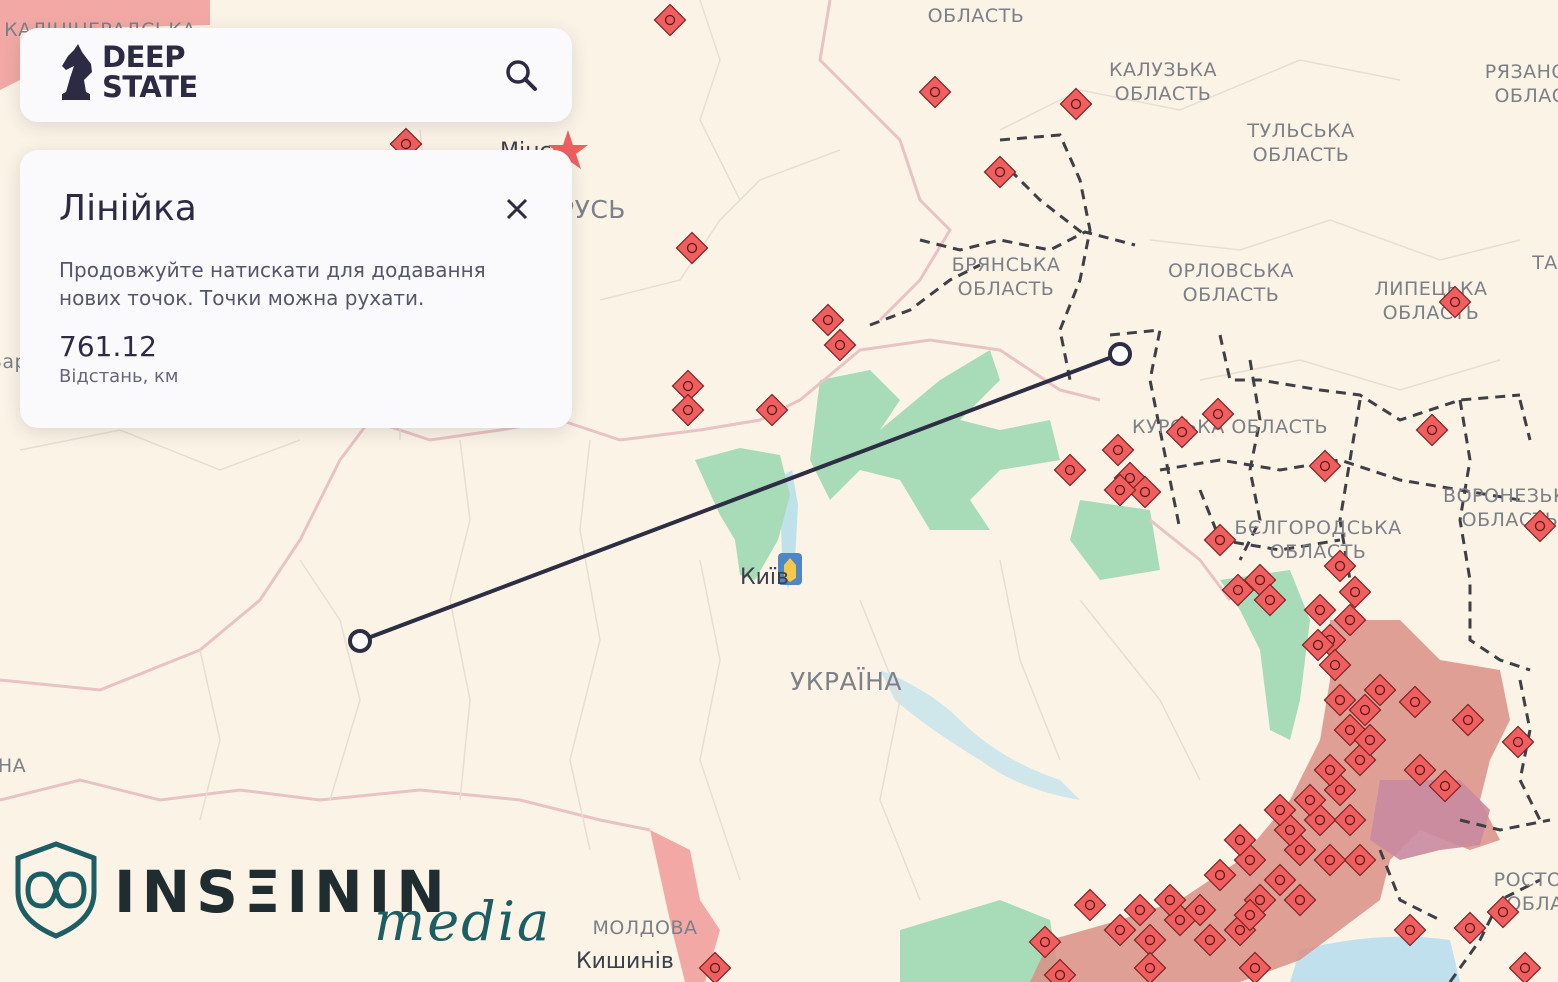 The width and height of the screenshot is (1558, 982). I want to click on label-belgorodska-1: БЄЛГОРОДСЬКА, so click(1317, 528).